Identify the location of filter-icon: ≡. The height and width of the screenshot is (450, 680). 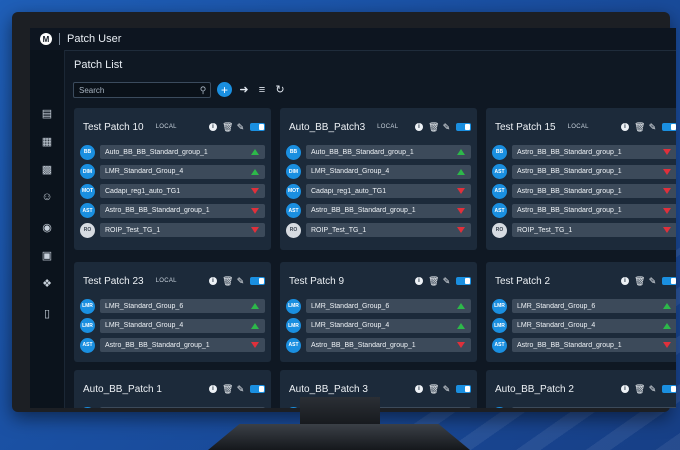
(262, 90).